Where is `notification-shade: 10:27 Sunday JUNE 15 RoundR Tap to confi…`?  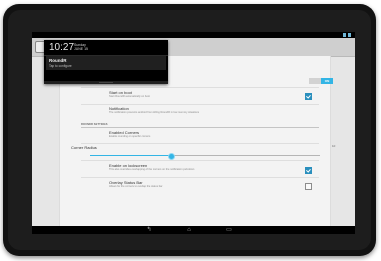 notification-shade: 10:27 Sunday JUNE 15 RoundR Tap to confi… is located at coordinates (106, 62).